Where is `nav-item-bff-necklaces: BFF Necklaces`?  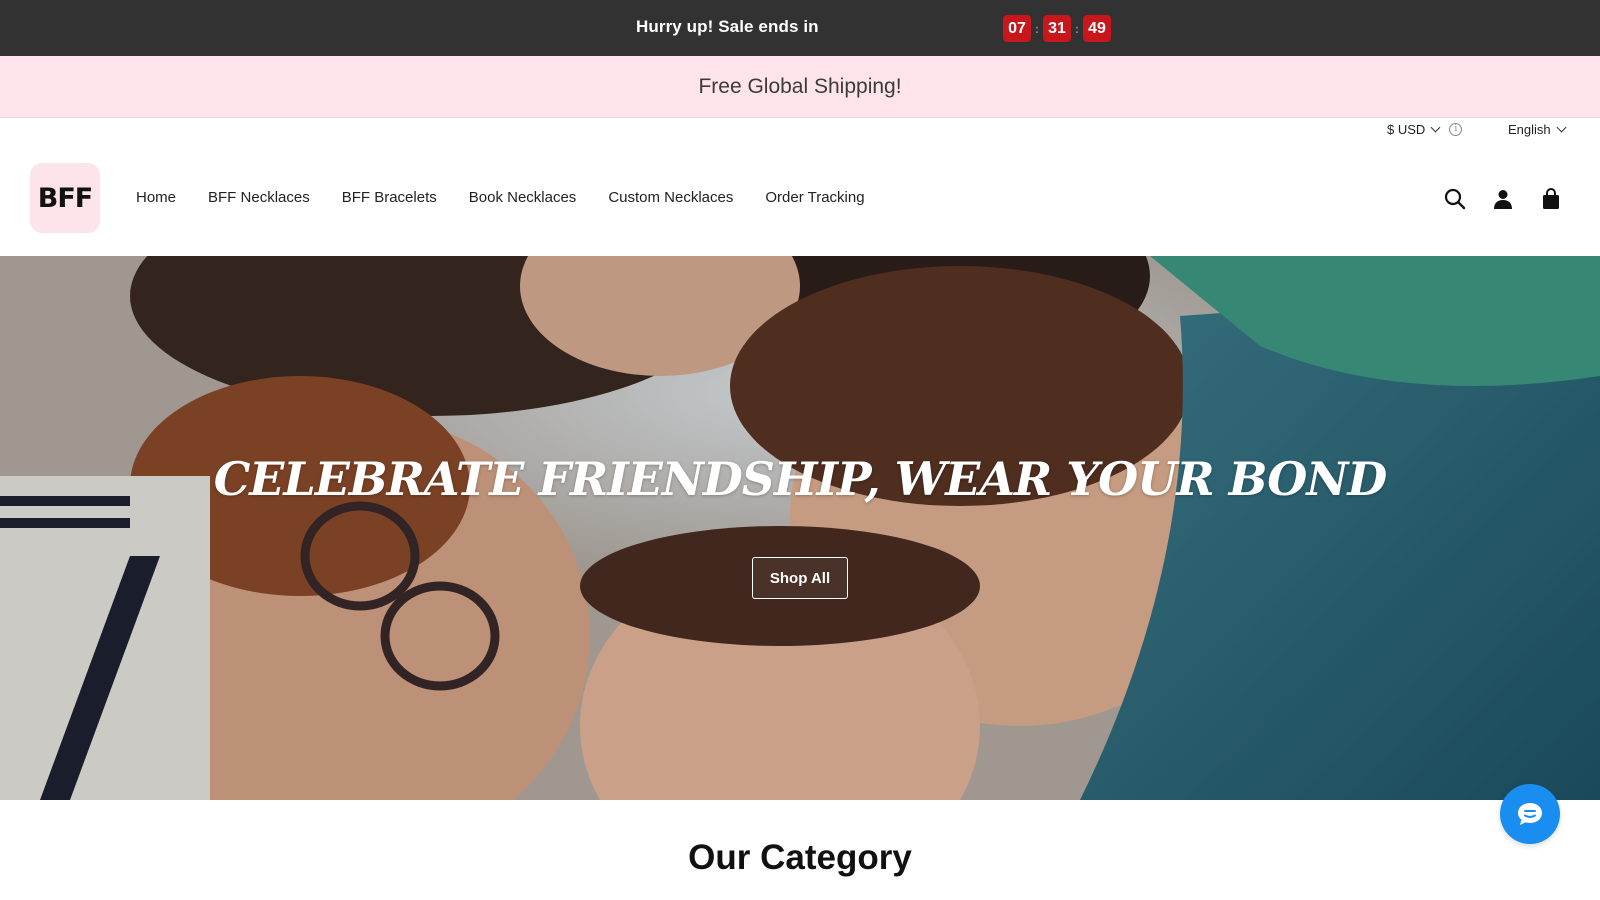 nav-item-bff-necklaces: BFF Necklaces is located at coordinates (259, 197).